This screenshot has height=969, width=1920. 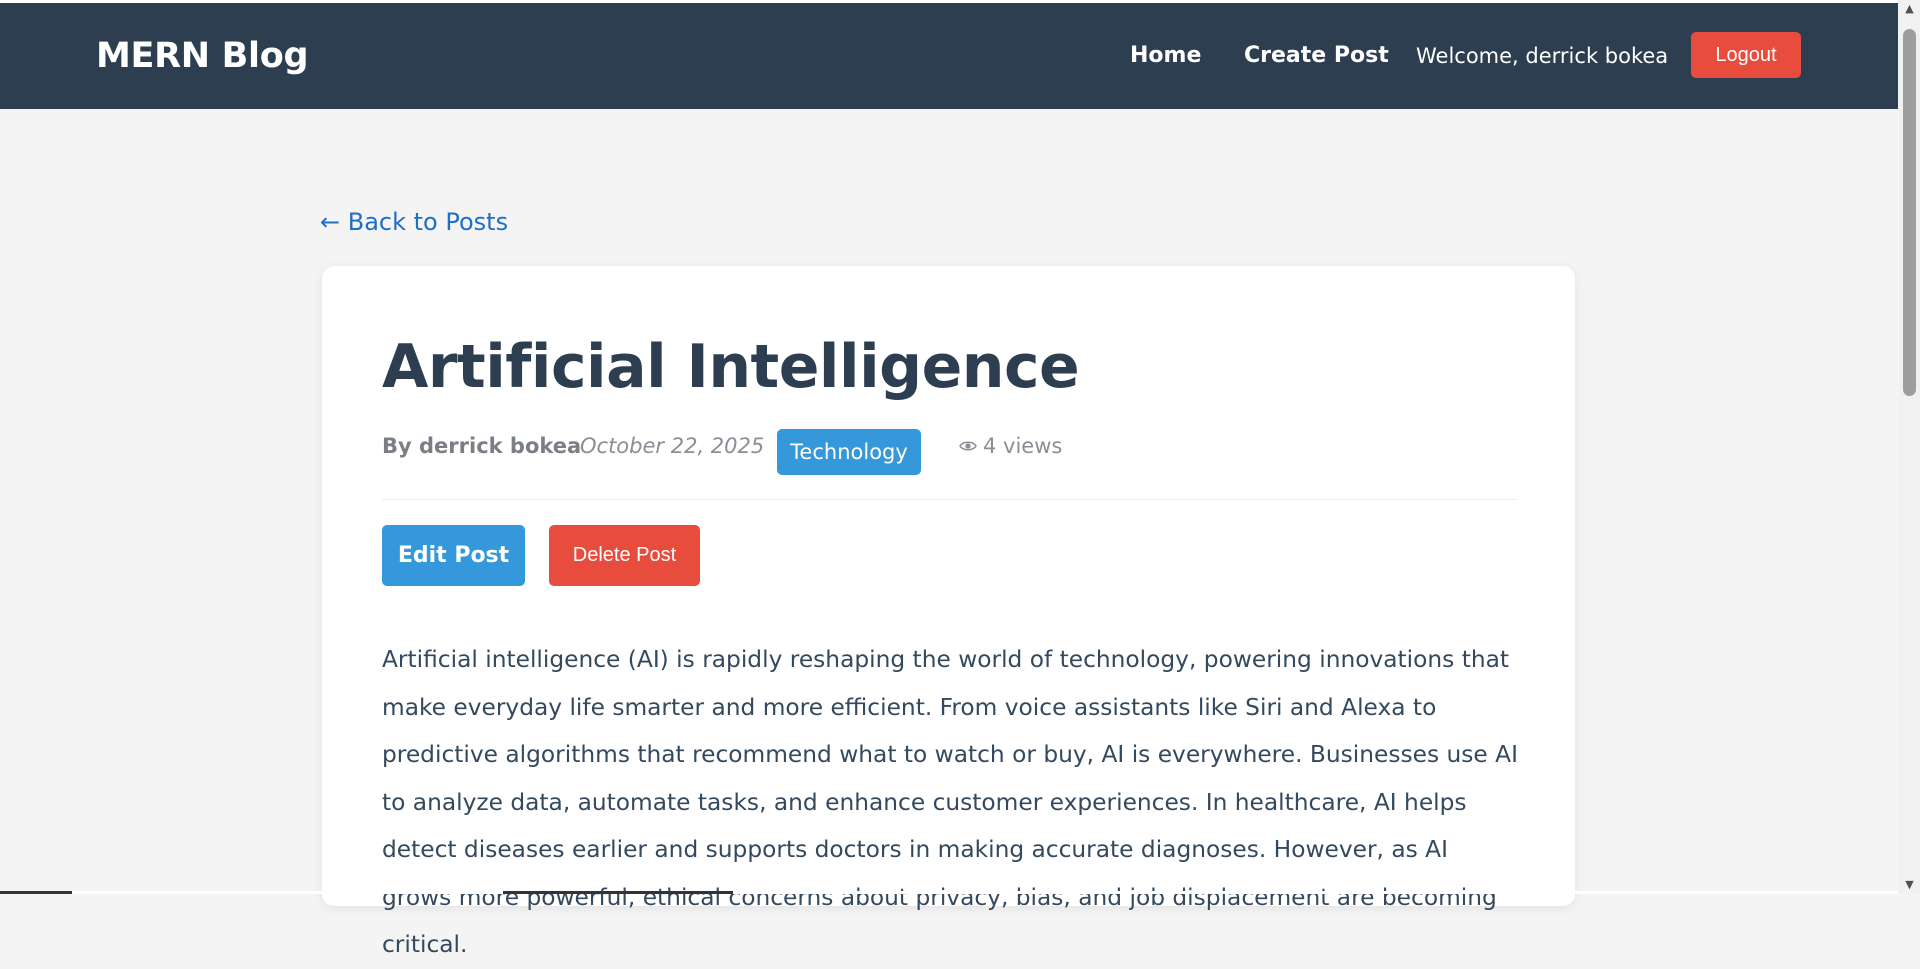 I want to click on post-title: Artificial Intelligence, so click(x=731, y=367).